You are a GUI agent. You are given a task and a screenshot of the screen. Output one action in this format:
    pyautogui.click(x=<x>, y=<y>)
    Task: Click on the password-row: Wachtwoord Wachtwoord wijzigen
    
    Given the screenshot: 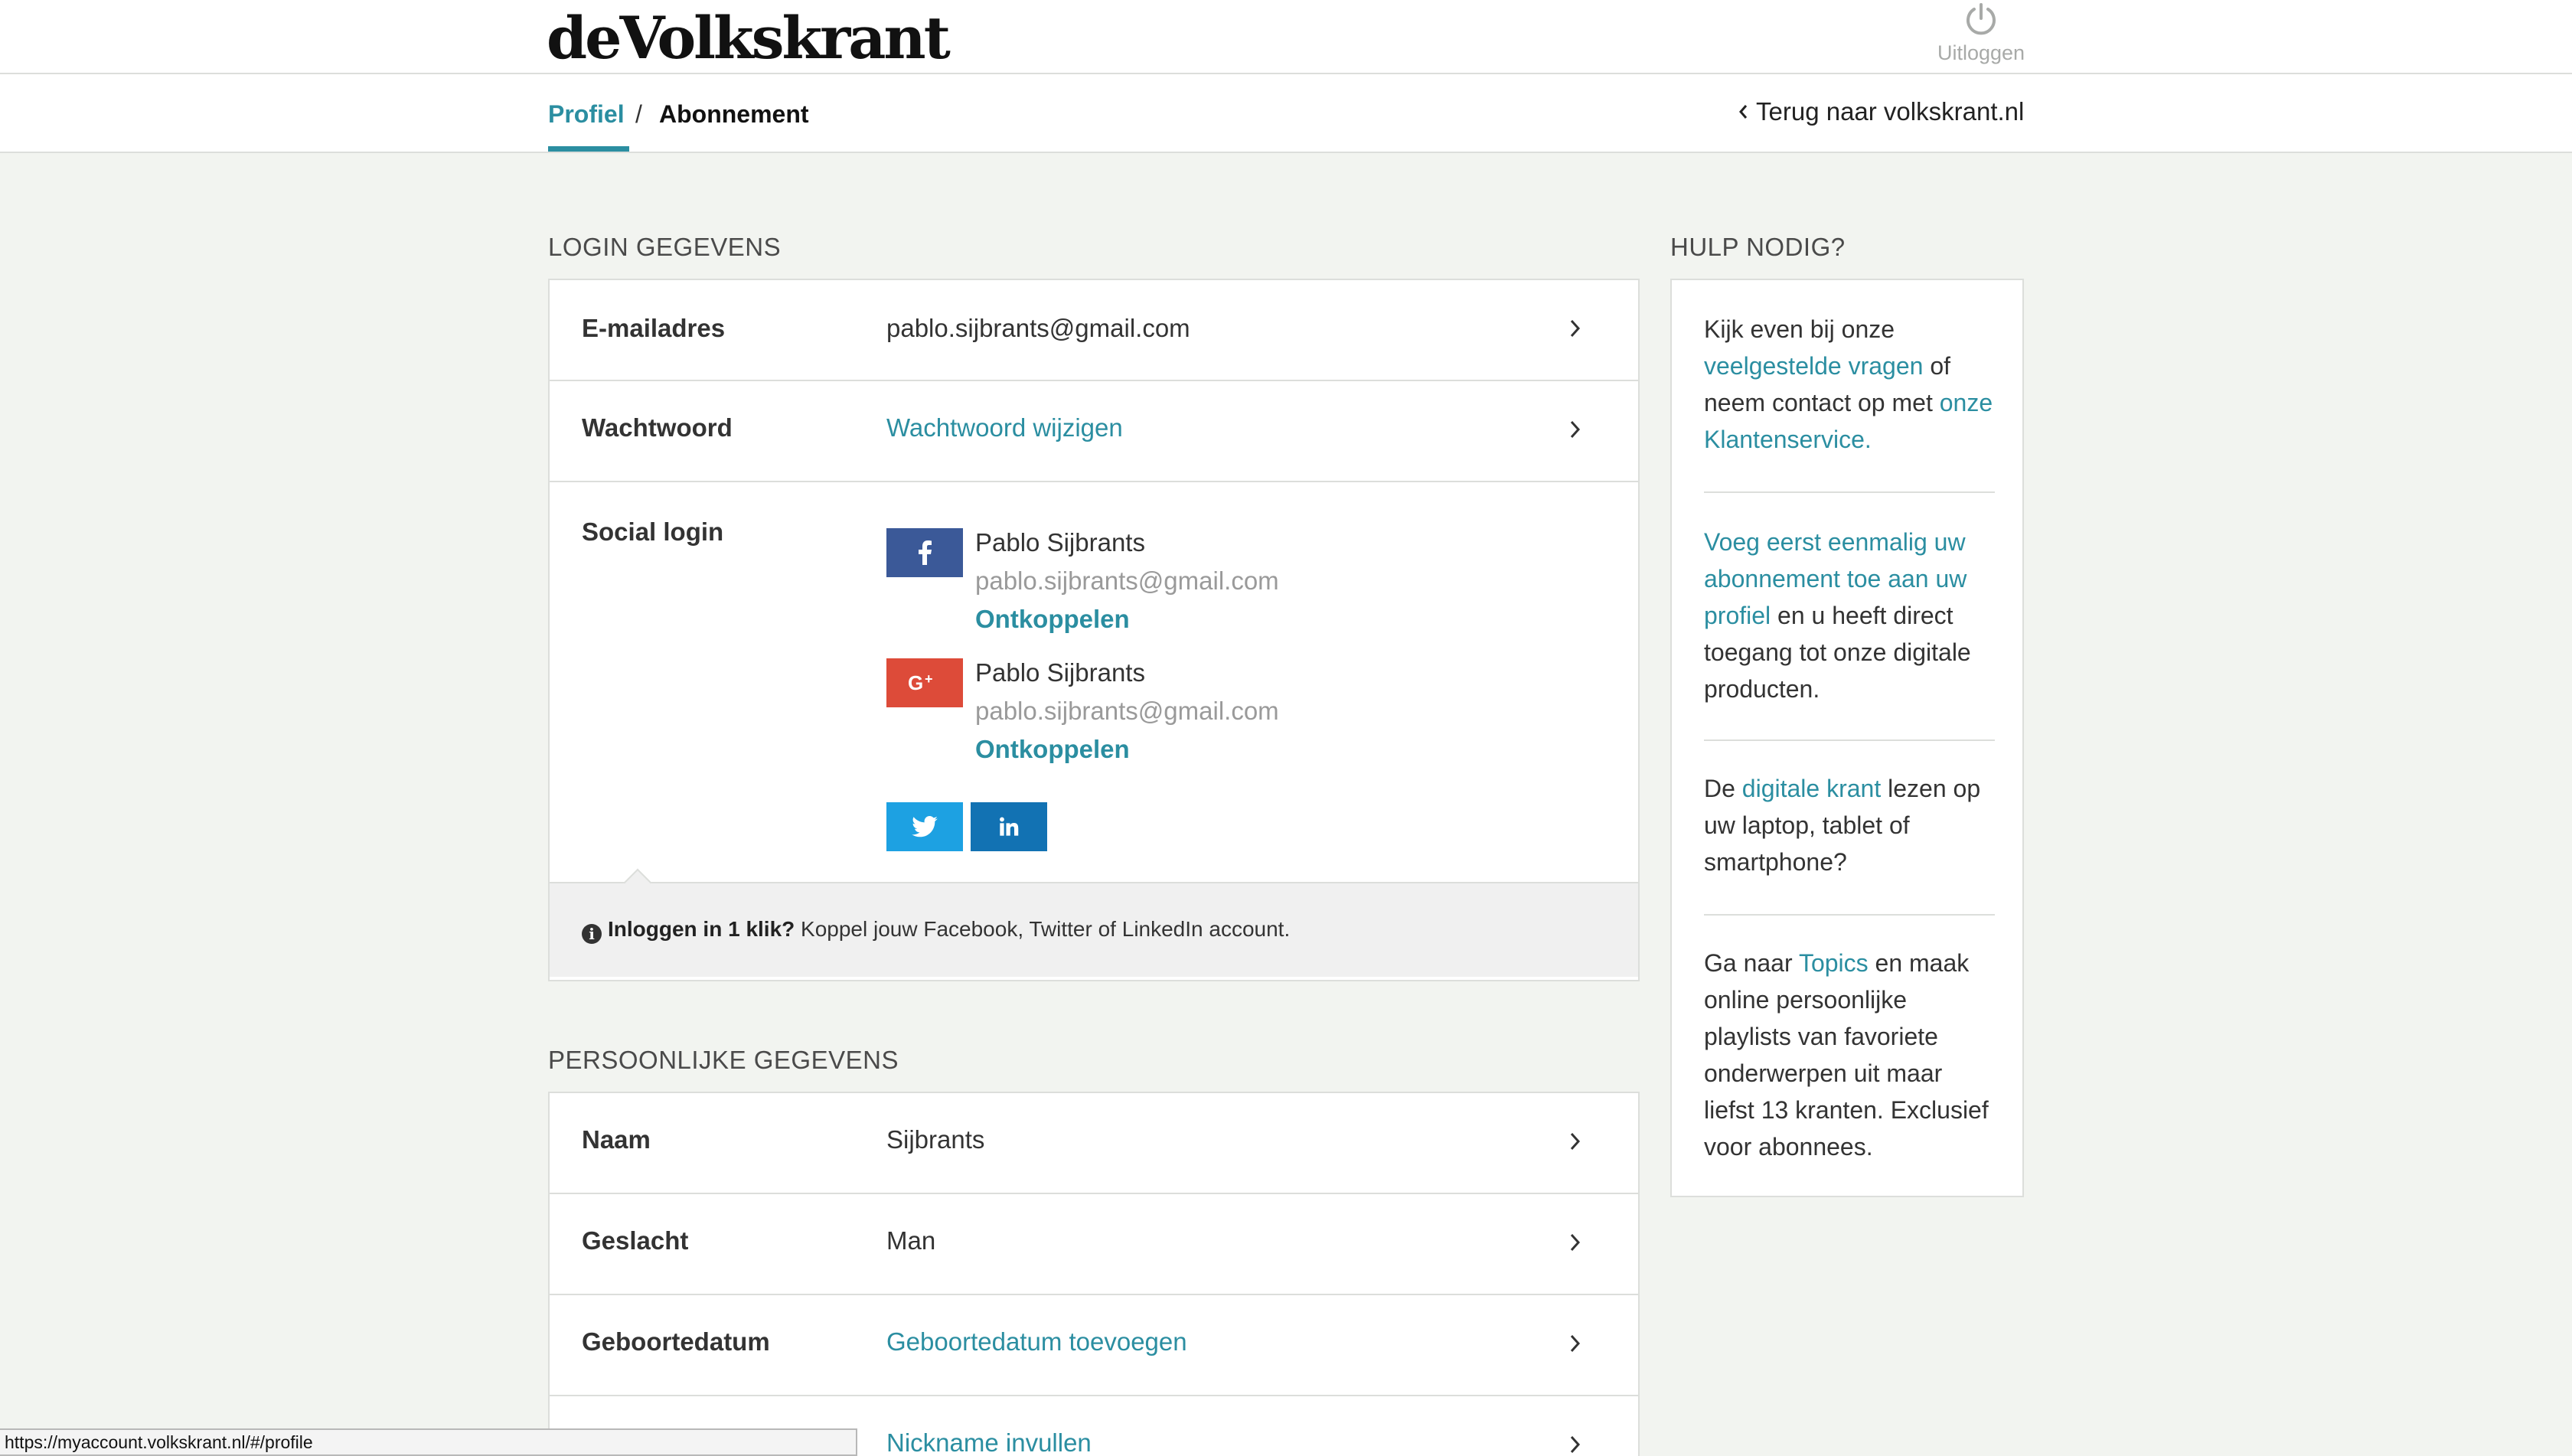 What is the action you would take?
    pyautogui.click(x=1094, y=432)
    